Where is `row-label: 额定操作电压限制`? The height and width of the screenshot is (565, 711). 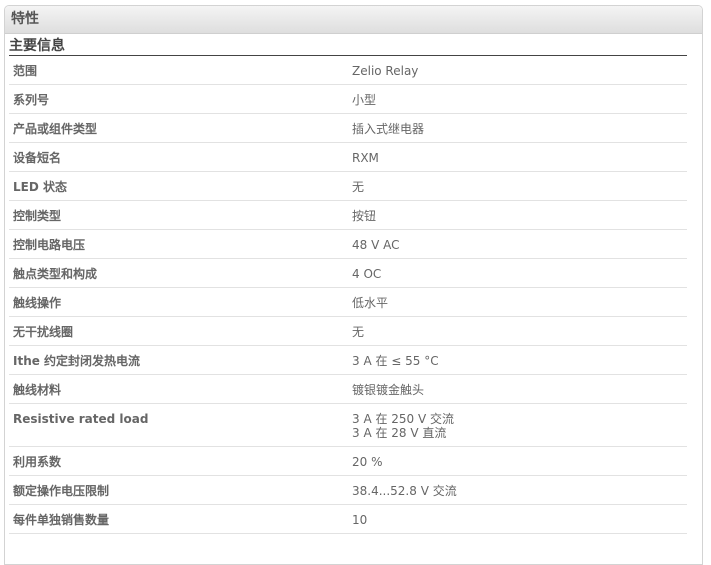
row-label: 额定操作电压限制 is located at coordinates (61, 491).